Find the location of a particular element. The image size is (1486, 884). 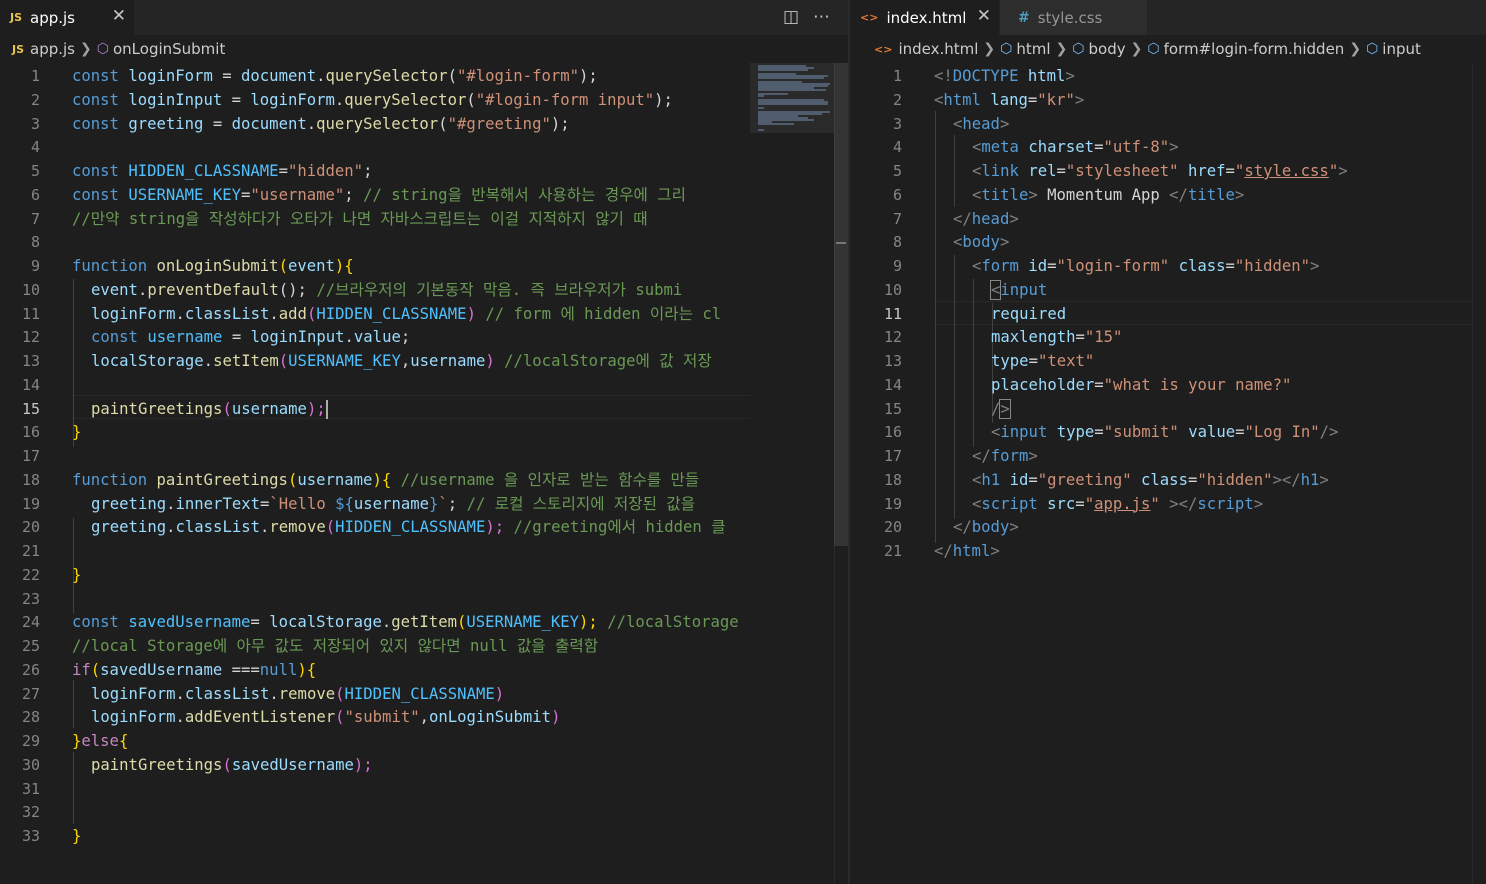

minimap is located at coordinates (792, 473).